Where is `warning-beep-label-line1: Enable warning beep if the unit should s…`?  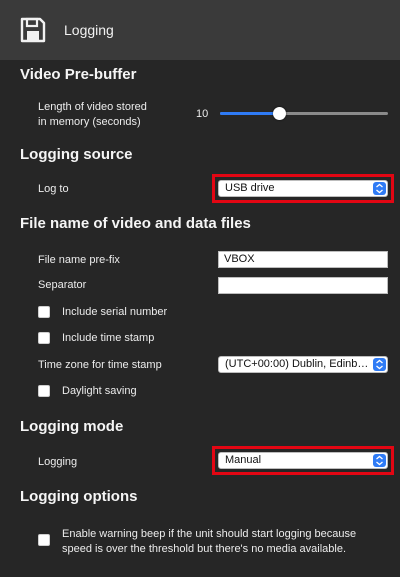
warning-beep-label-line1: Enable warning beep if the unit should s… is located at coordinates (209, 534).